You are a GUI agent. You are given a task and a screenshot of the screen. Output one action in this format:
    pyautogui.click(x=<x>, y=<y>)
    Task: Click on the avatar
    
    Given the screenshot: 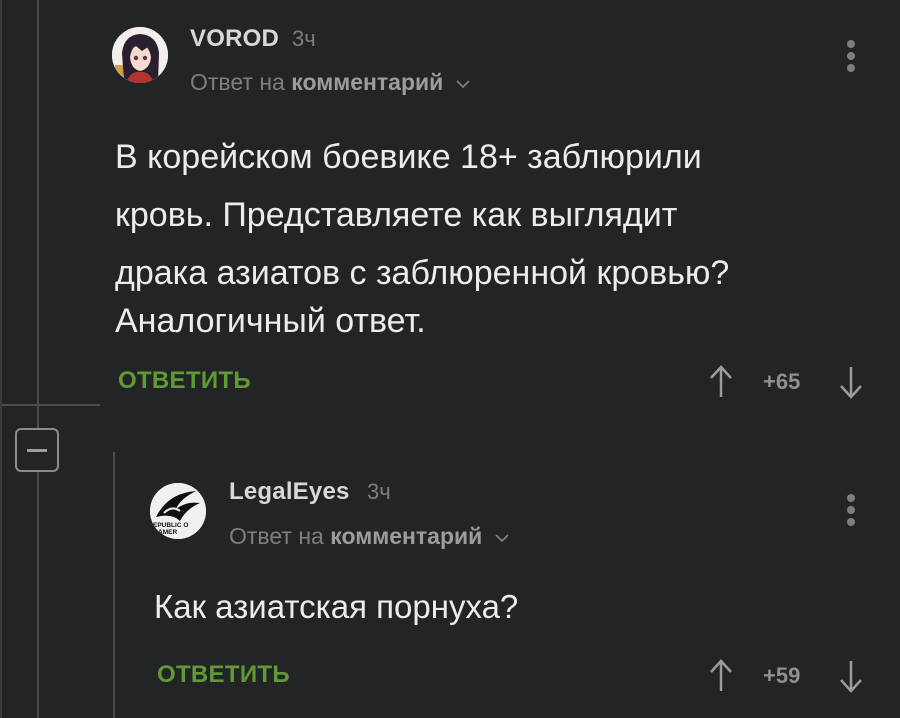 What is the action you would take?
    pyautogui.click(x=140, y=55)
    